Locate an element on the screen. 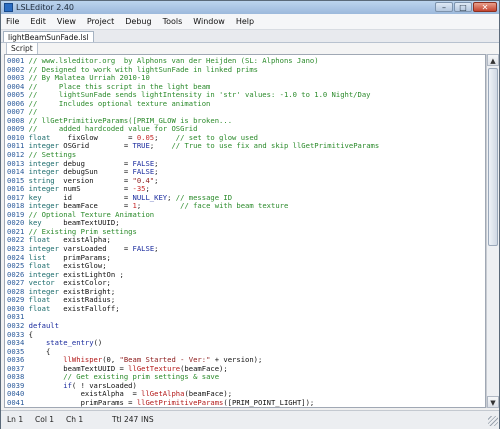 The width and height of the screenshot is (500, 429). code-token: ([PRIM_POINT_LIGHT]); is located at coordinates (269, 402).